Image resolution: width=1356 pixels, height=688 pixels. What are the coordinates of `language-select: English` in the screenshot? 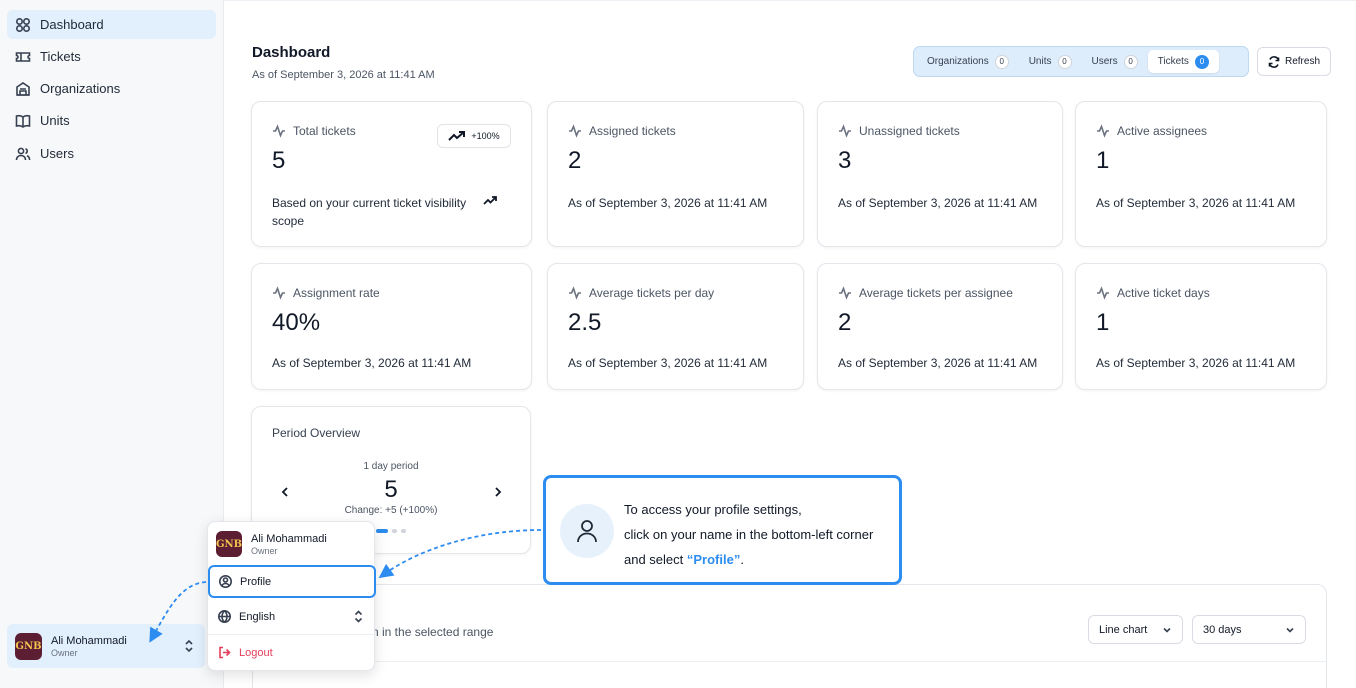 It's located at (292, 616).